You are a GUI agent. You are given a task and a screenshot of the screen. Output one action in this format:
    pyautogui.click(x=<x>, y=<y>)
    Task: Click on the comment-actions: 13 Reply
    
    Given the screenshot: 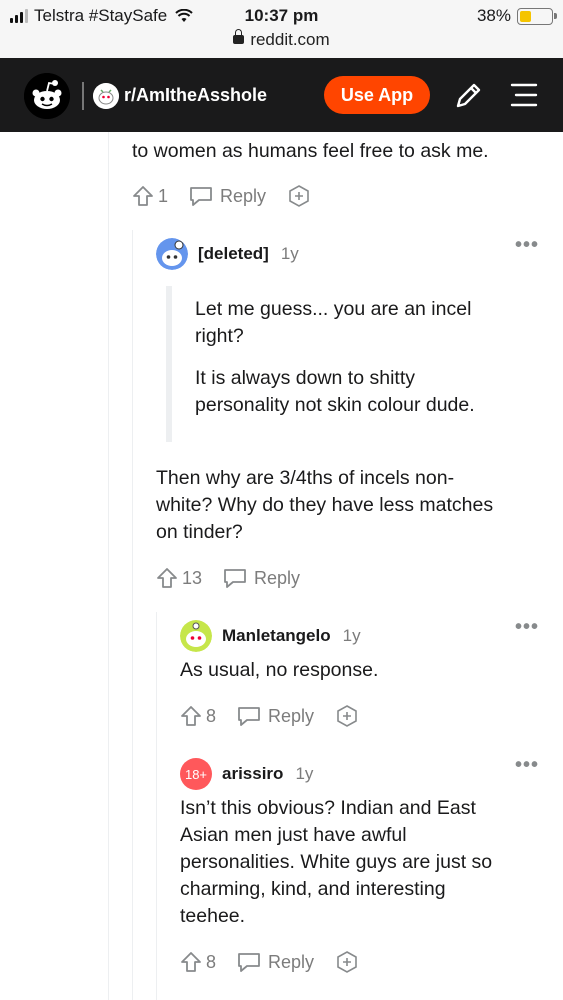 What is the action you would take?
    pyautogui.click(x=239, y=578)
    